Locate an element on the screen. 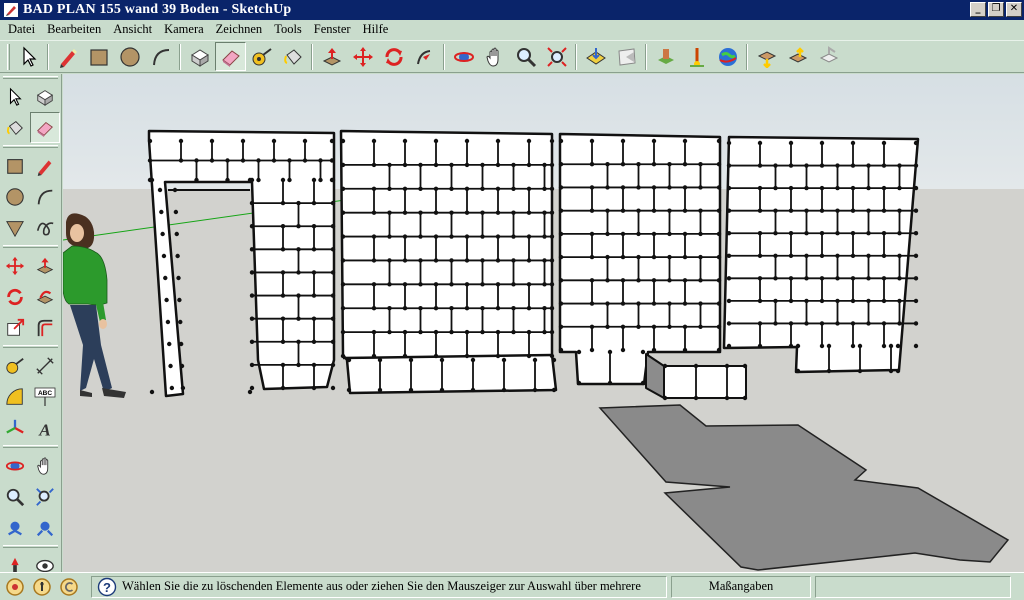 The height and width of the screenshot is (600, 1024). polygon-icon is located at coordinates (15, 227).